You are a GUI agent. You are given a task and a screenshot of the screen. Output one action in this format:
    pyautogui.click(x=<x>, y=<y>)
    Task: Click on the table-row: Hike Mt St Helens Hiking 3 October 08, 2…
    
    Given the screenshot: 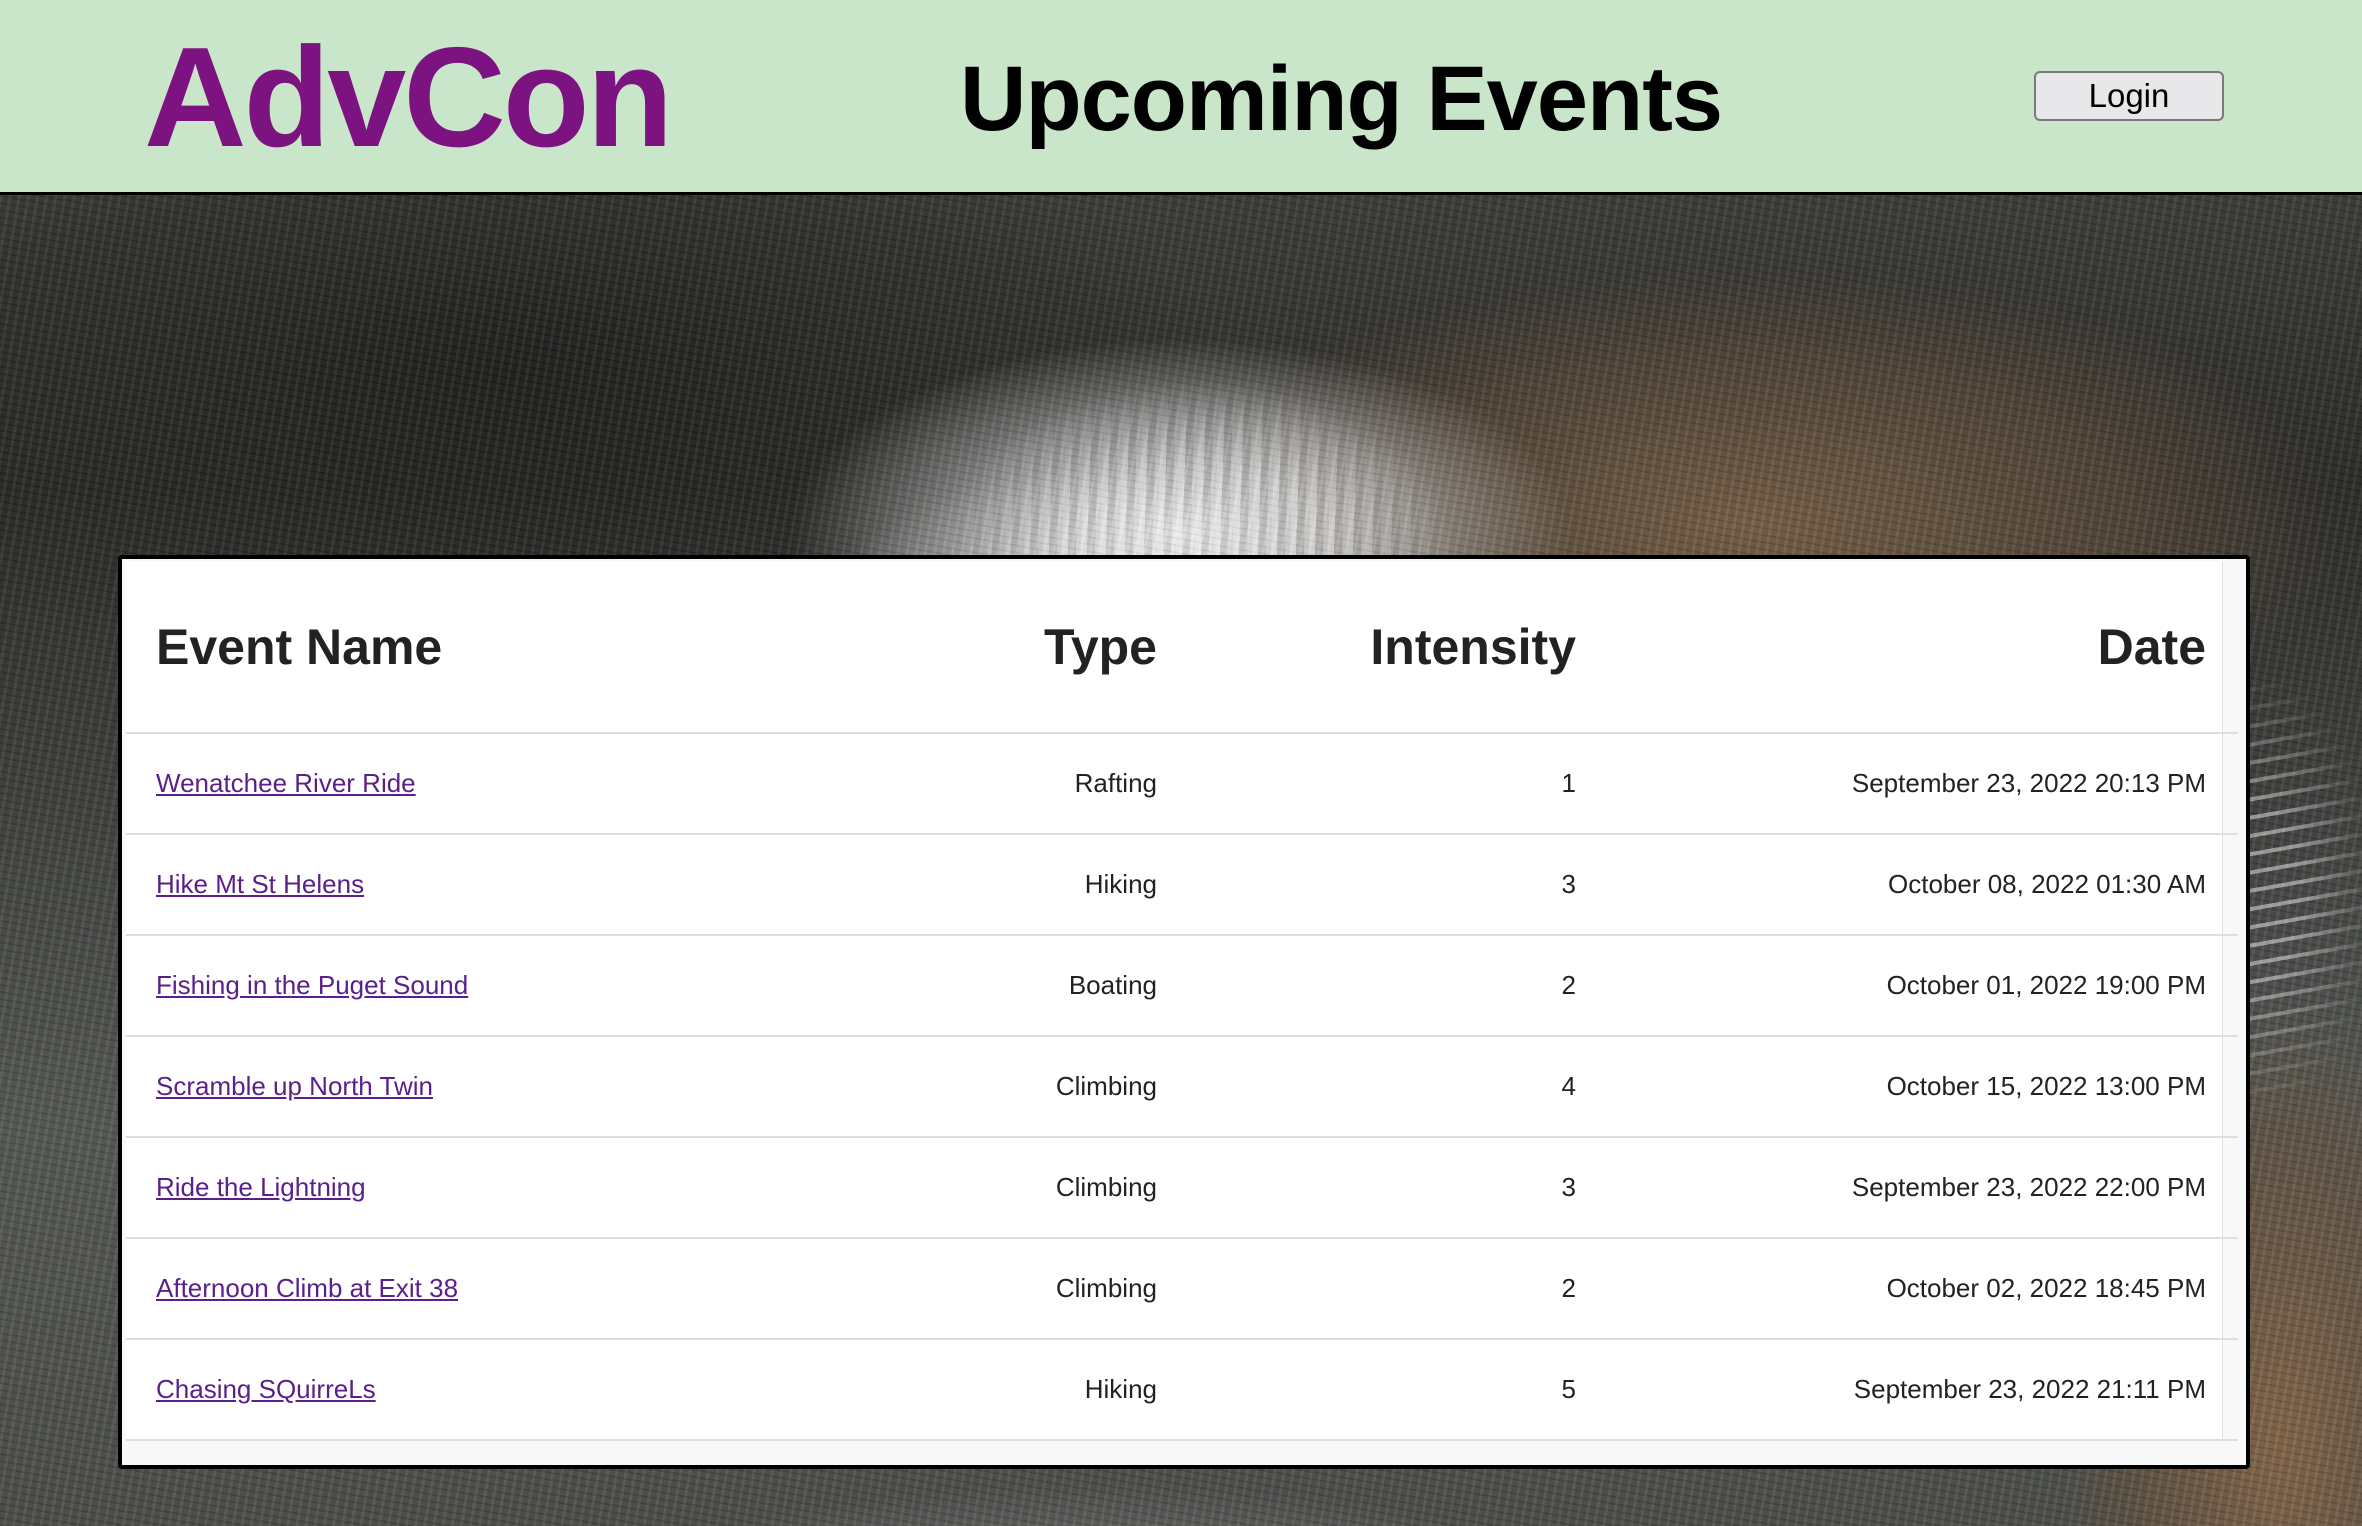 What is the action you would take?
    pyautogui.click(x=1182, y=884)
    